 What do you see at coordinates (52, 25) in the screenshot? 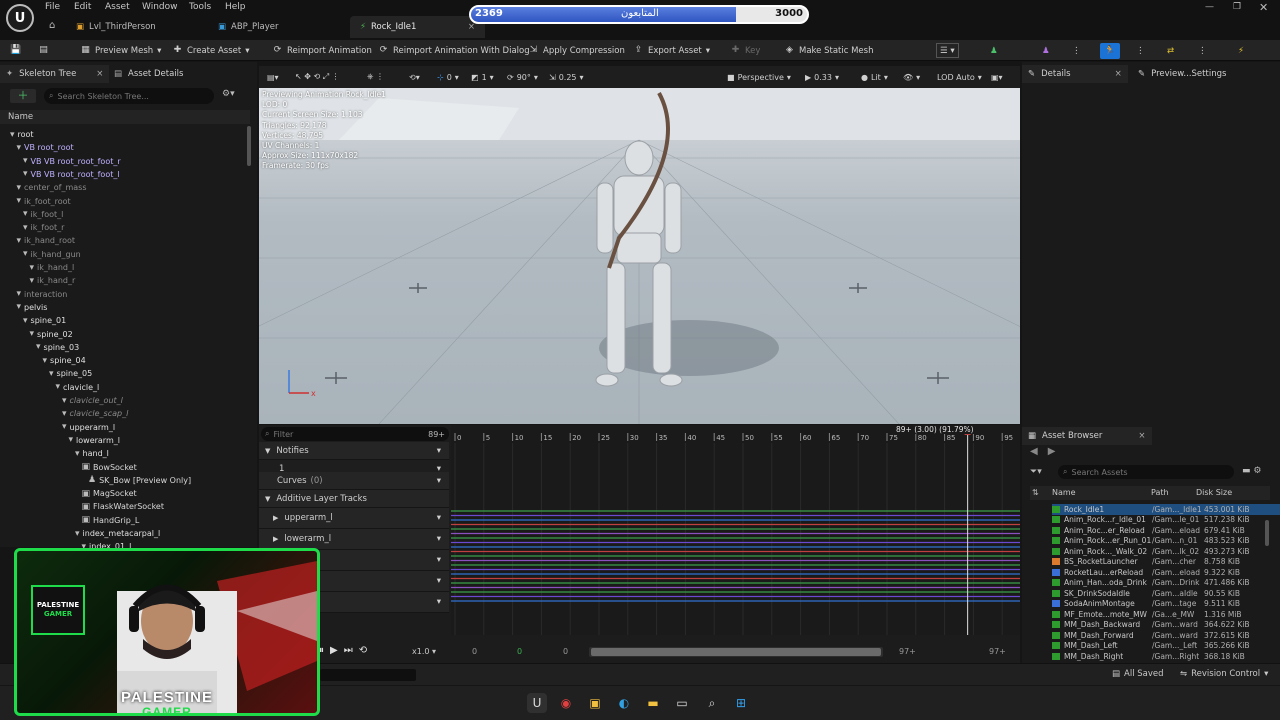
I see `home-icon: ⌂` at bounding box center [52, 25].